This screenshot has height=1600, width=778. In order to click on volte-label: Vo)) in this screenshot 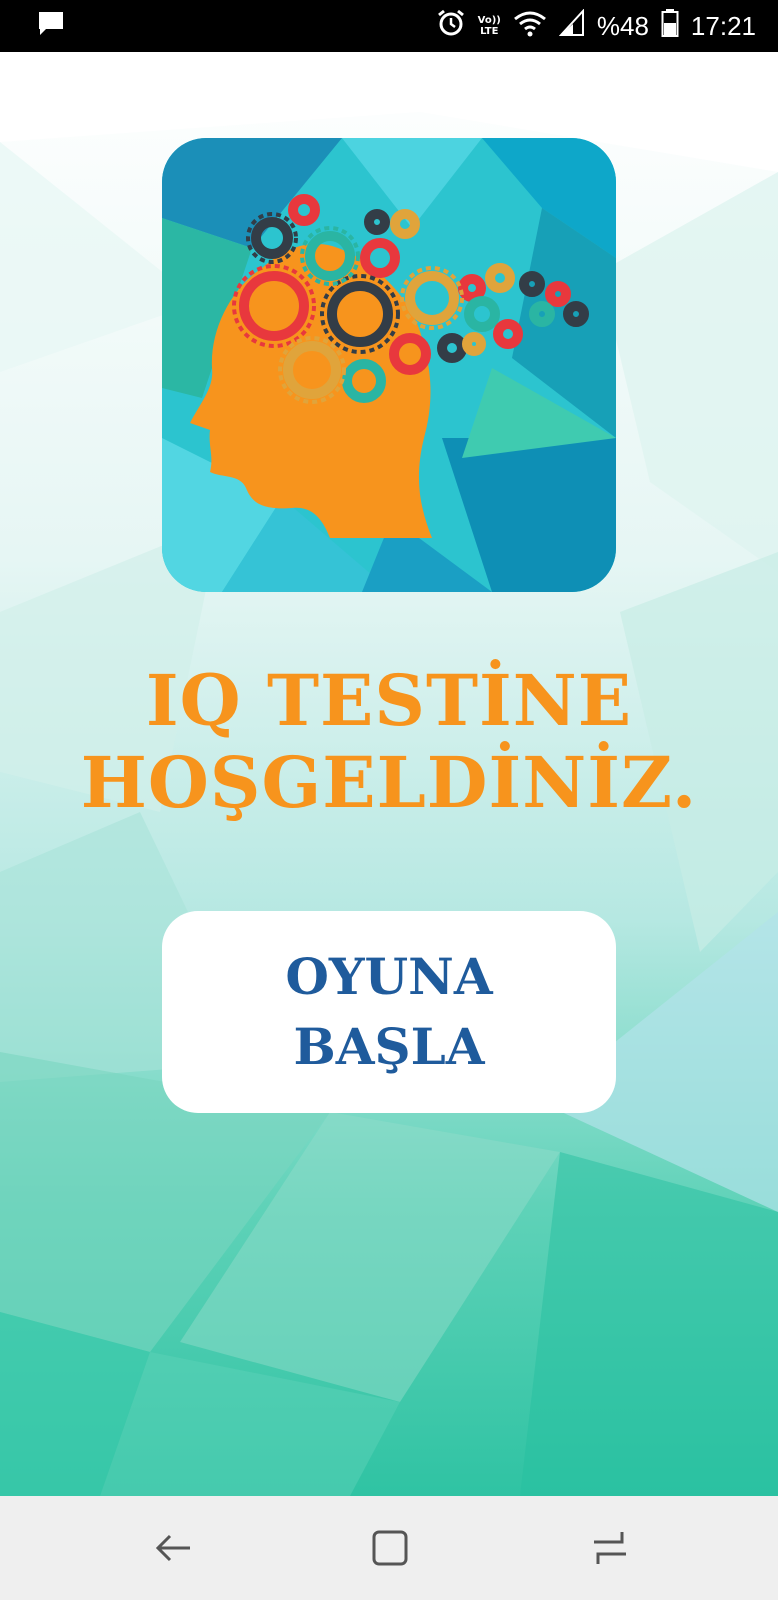, I will do `click(489, 20)`.